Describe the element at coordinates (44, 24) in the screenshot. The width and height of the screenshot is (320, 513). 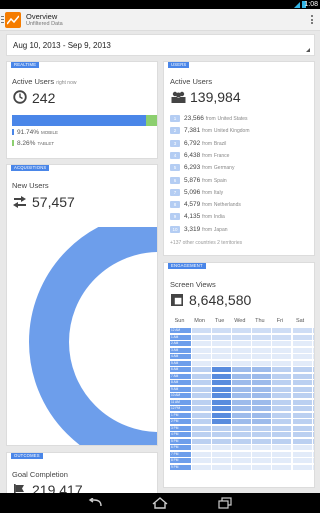
I see `profile-subtitle: Unfiltered Data` at that location.